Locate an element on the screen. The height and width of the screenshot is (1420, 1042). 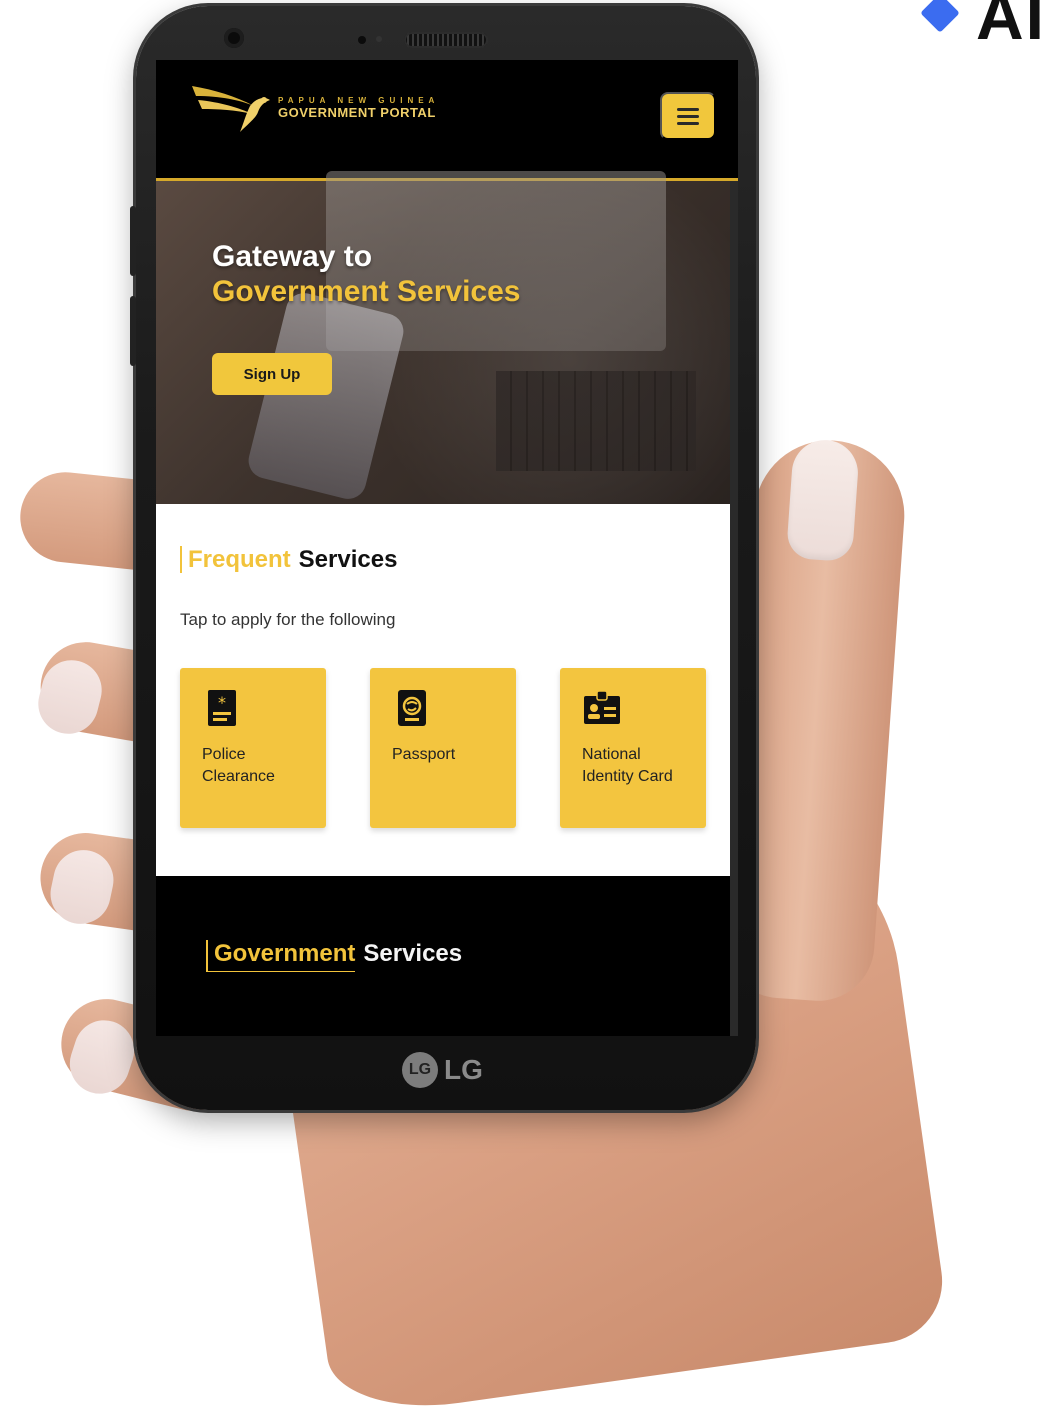
service-card-police-clearance: * Police Clearance is located at coordinates (253, 748).